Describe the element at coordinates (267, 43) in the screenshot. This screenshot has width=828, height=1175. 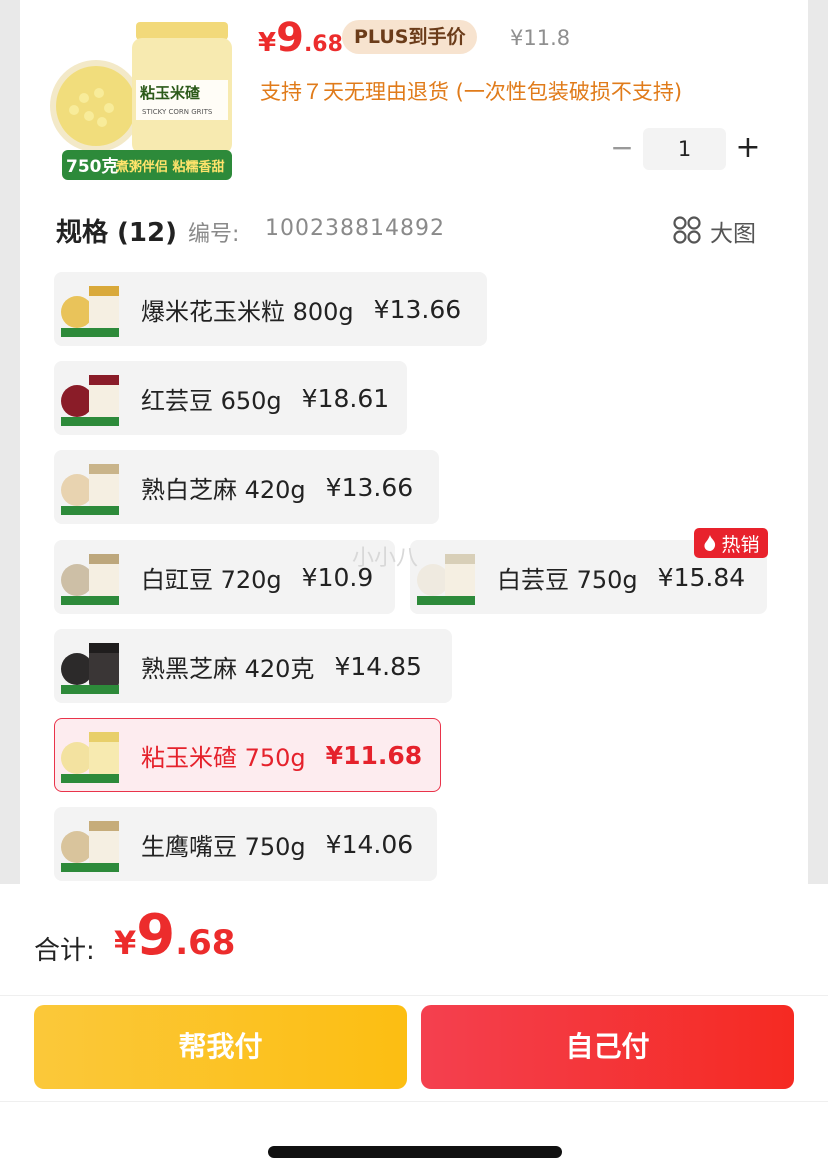
I see `price-symbol: ¥` at that location.